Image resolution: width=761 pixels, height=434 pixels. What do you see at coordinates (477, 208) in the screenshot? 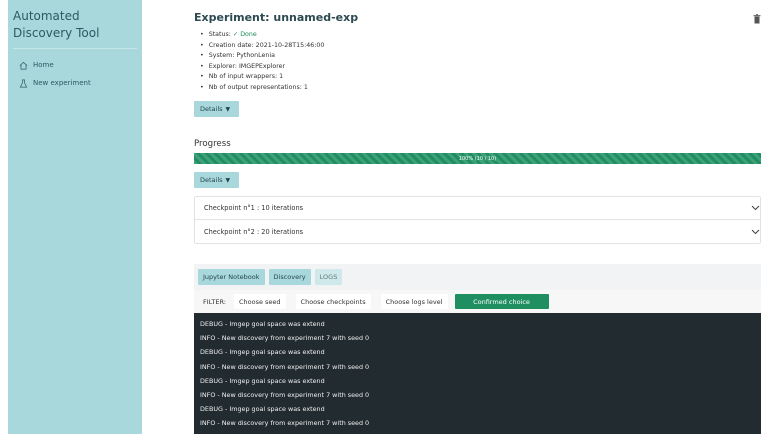
I see `checkpoint-item-1: Checkpoint n°1 : 10 iterations` at bounding box center [477, 208].